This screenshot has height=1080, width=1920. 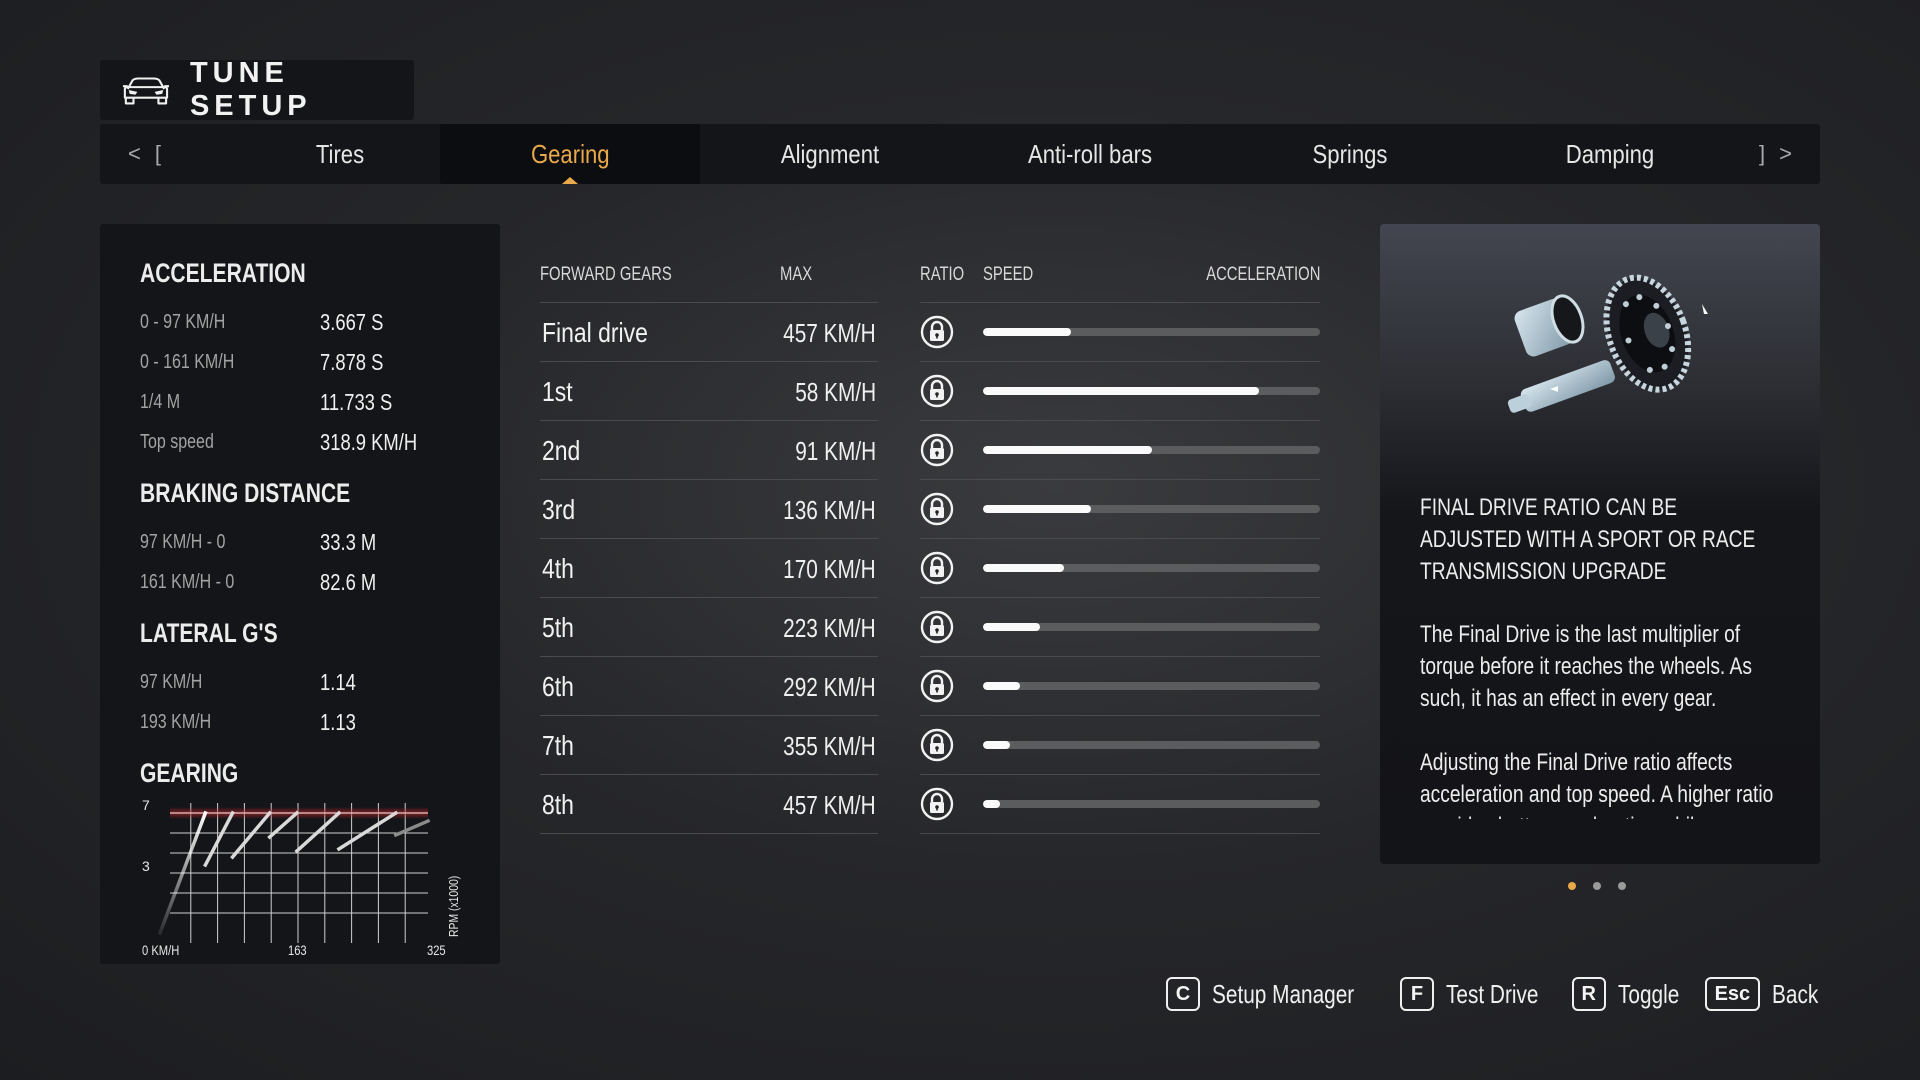 I want to click on gear-row: 1st 58 KM/H, so click(x=930, y=391).